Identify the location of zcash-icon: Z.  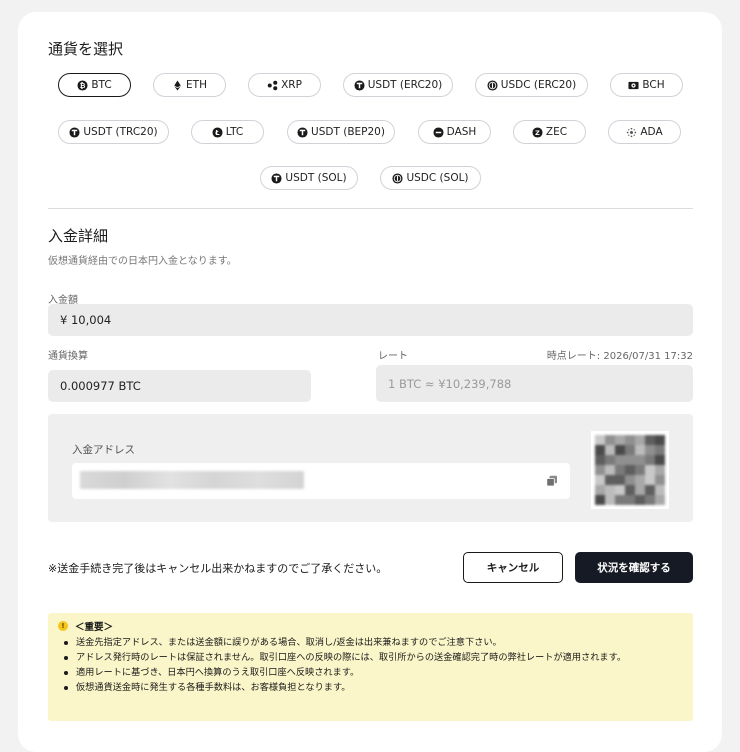
(537, 132).